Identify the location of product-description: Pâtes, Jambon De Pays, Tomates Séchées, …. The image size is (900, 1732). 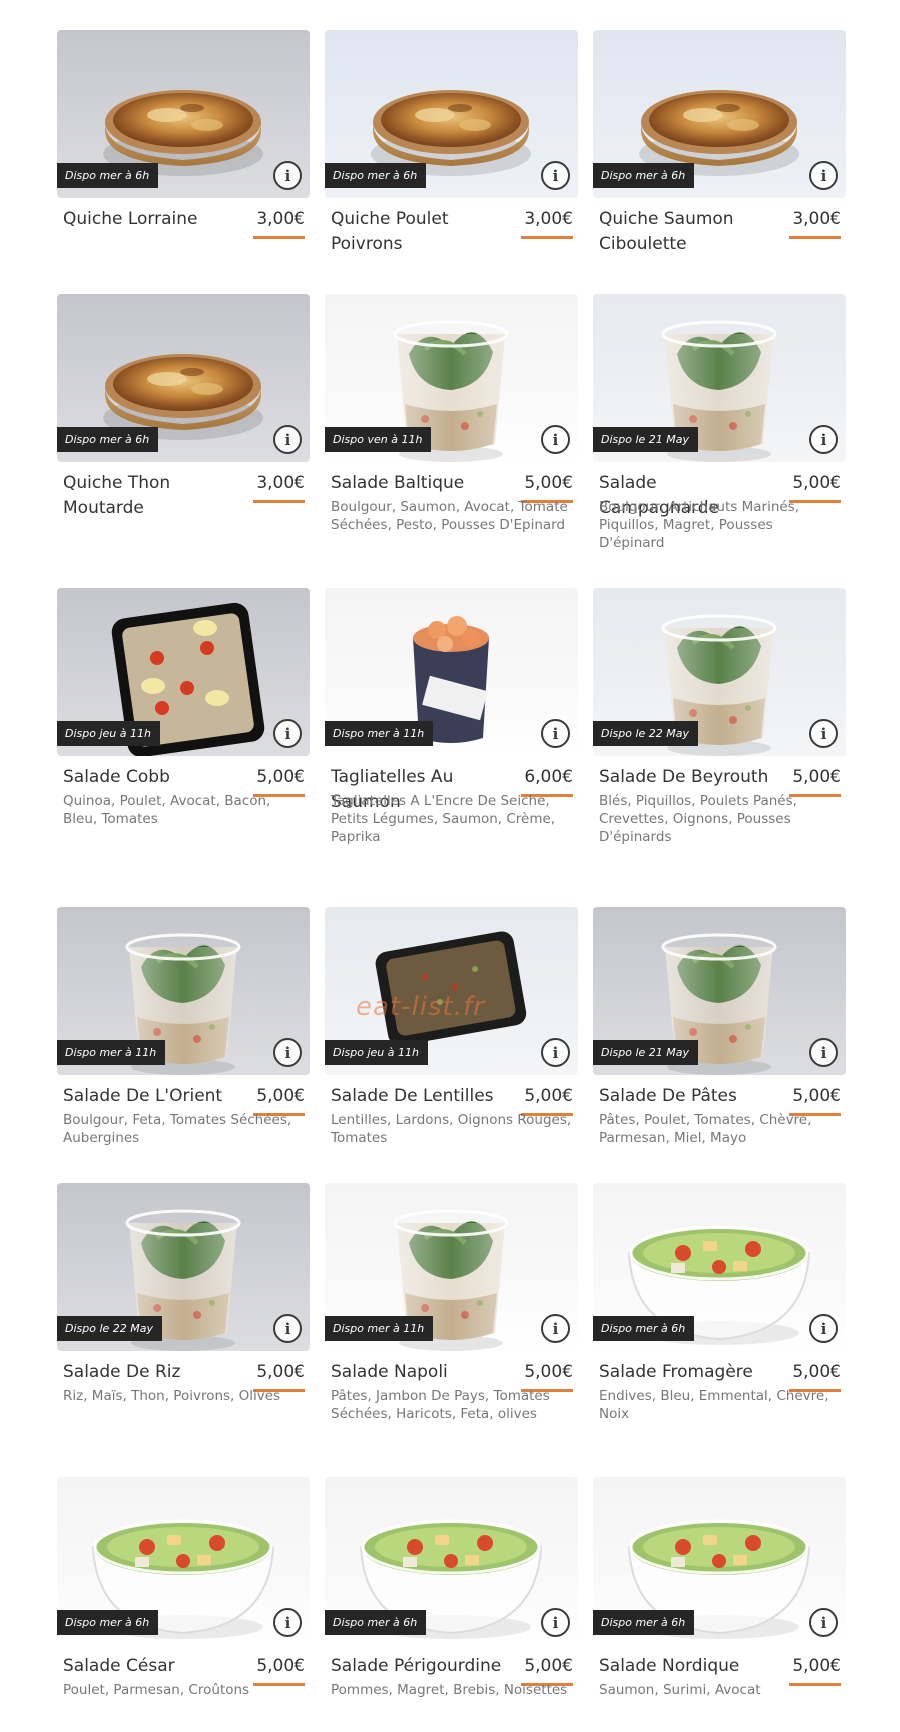
(440, 1405).